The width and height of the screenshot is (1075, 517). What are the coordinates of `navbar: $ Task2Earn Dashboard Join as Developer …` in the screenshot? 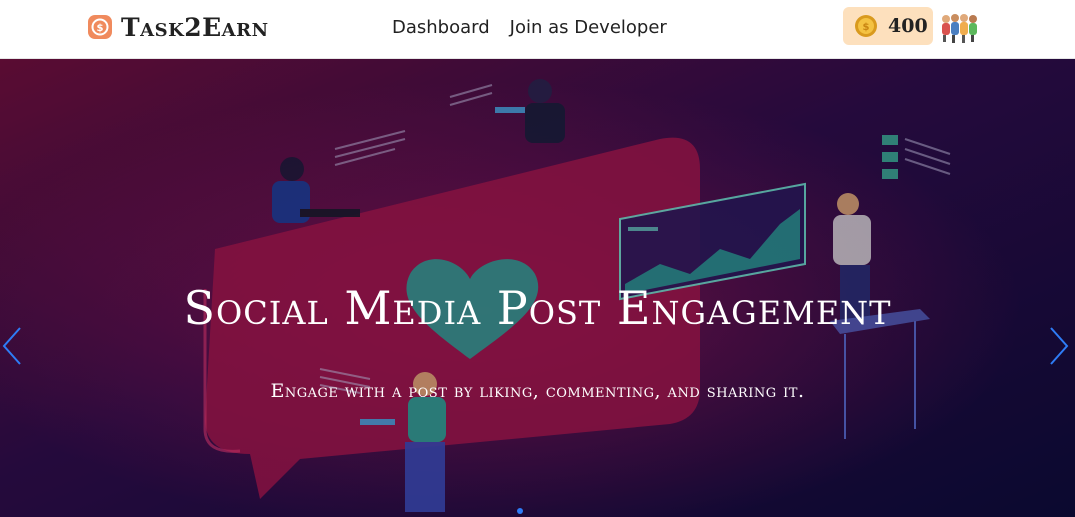 It's located at (537, 29).